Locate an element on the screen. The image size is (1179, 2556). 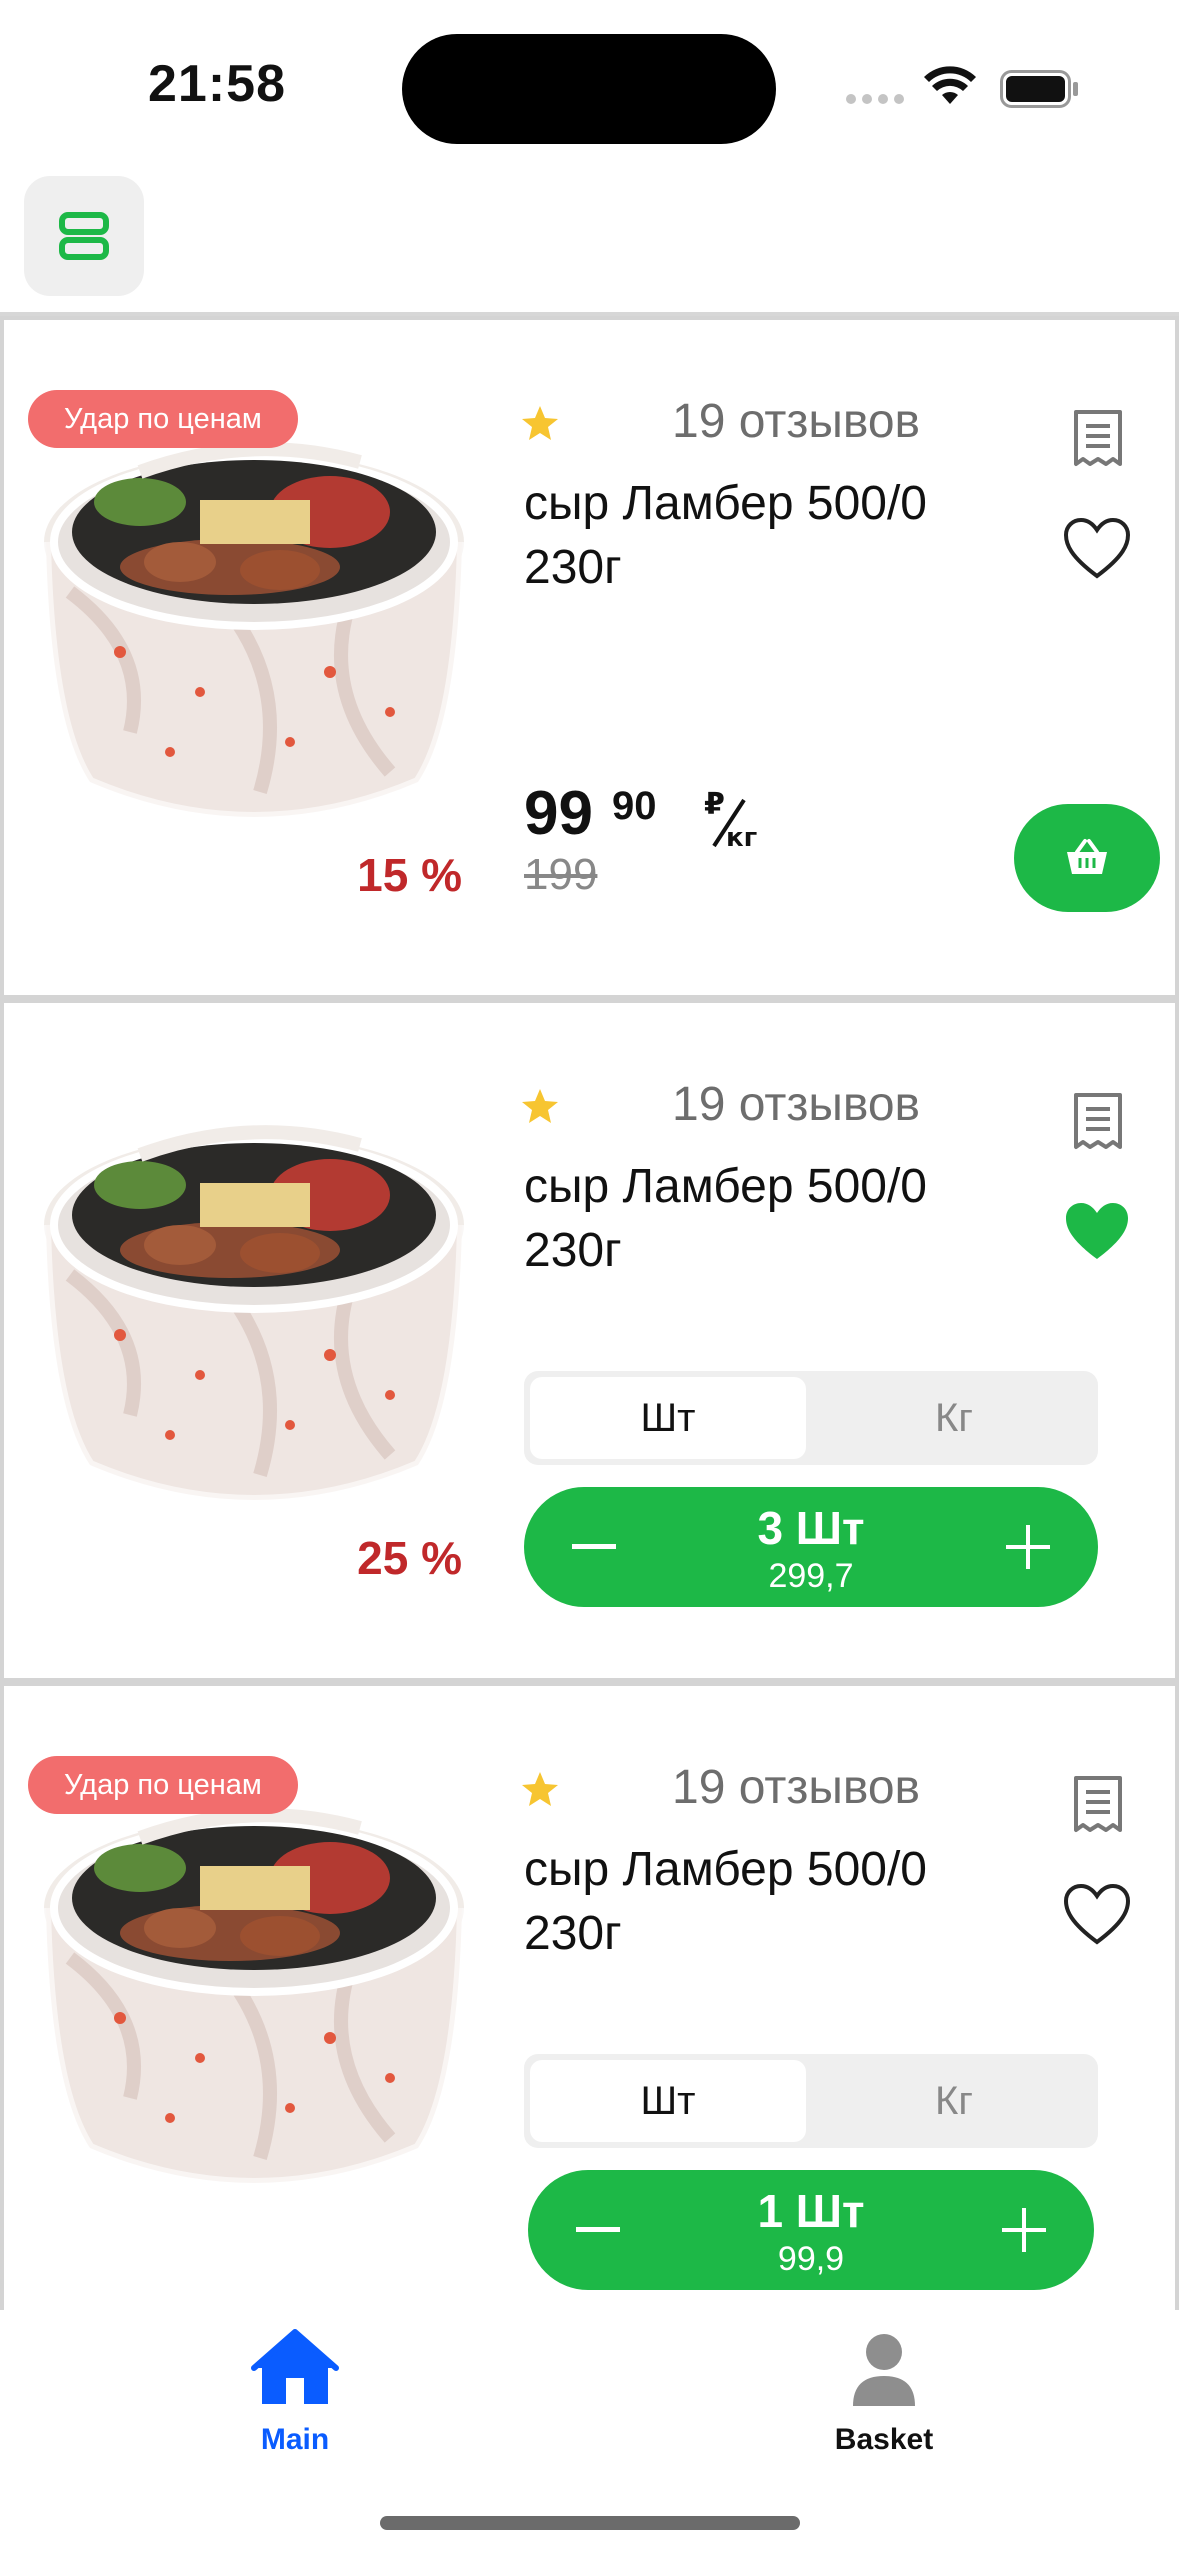
tab-main: Main is located at coordinates (295, 2398).